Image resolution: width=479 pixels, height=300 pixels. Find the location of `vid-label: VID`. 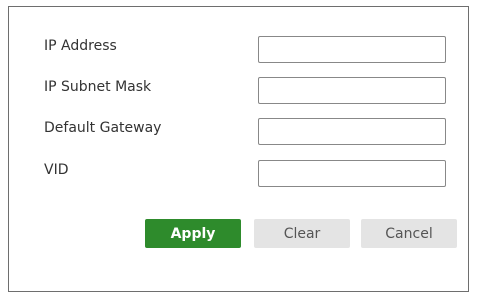

vid-label: VID is located at coordinates (56, 170).